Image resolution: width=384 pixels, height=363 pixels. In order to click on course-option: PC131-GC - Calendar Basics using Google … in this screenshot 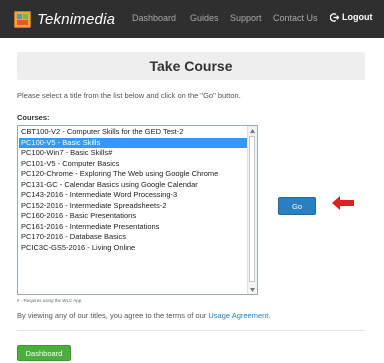, I will do `click(133, 185)`.